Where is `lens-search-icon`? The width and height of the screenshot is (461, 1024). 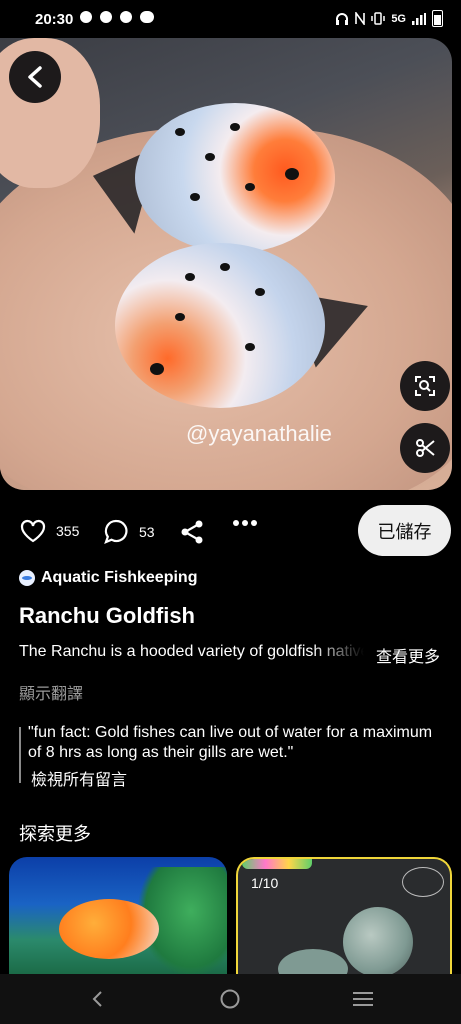
lens-search-icon is located at coordinates (425, 386).